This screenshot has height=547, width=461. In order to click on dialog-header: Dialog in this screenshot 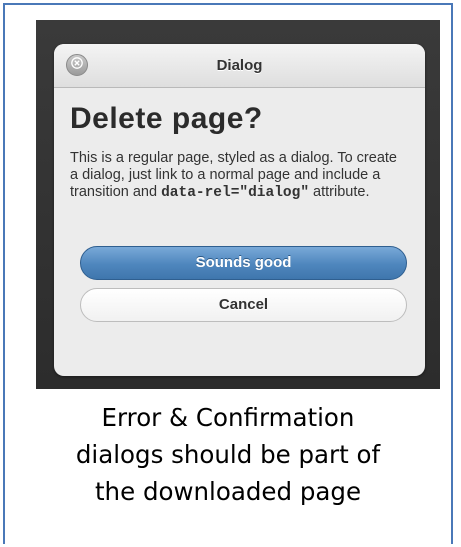, I will do `click(239, 66)`.